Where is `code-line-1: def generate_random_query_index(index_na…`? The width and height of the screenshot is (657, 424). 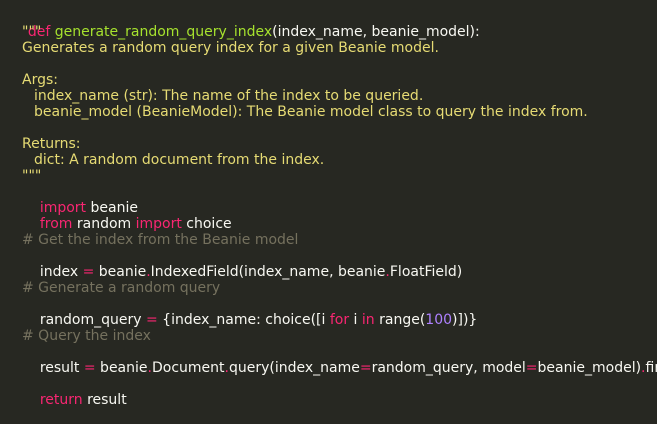
code-line-1: def generate_random_query_index(index_na… is located at coordinates (333, 24).